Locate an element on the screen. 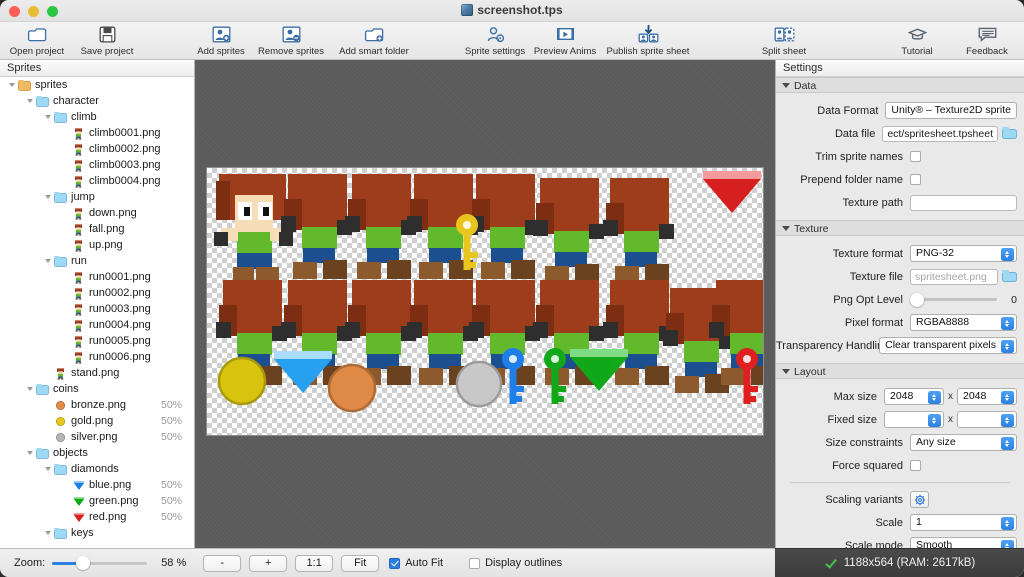 This screenshot has height=577, width=1024. tree-item: objects is located at coordinates (97, 453).